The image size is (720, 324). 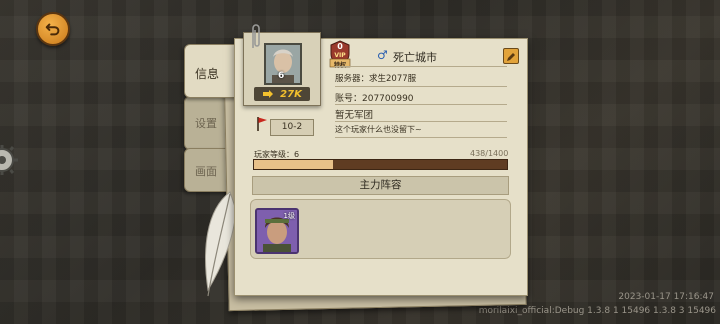 What do you see at coordinates (380, 185) in the screenshot?
I see `lineup-title: 主力阵容` at bounding box center [380, 185].